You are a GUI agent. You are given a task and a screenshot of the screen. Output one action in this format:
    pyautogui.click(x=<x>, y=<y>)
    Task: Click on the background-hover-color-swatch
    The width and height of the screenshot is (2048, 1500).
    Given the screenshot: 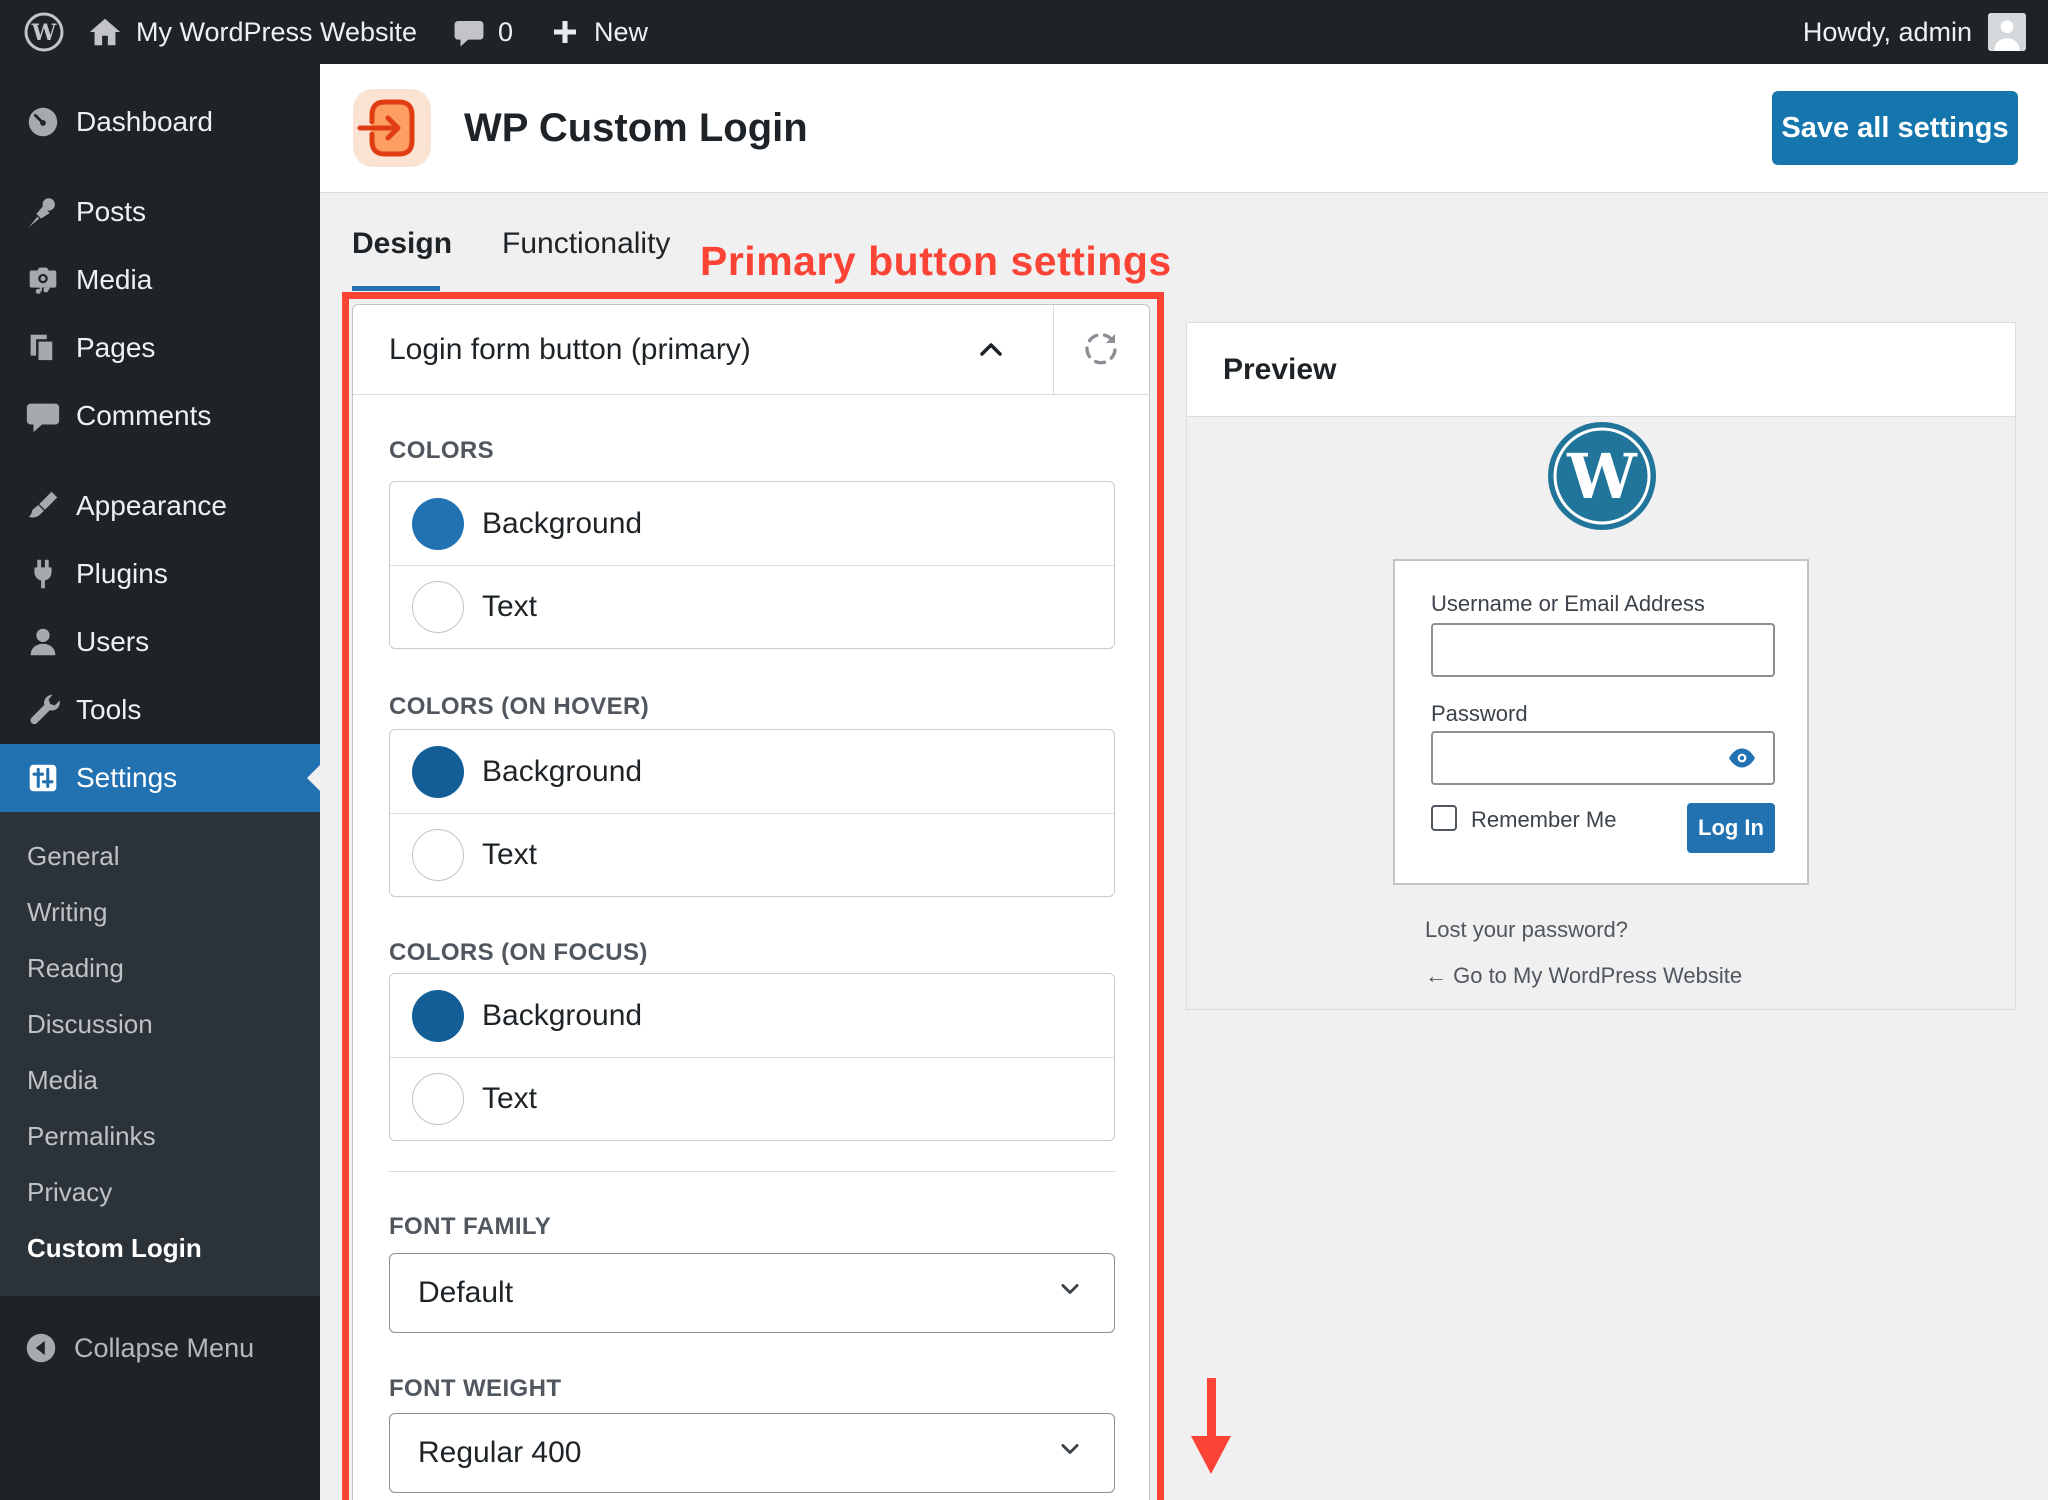 What is the action you would take?
    pyautogui.click(x=438, y=771)
    